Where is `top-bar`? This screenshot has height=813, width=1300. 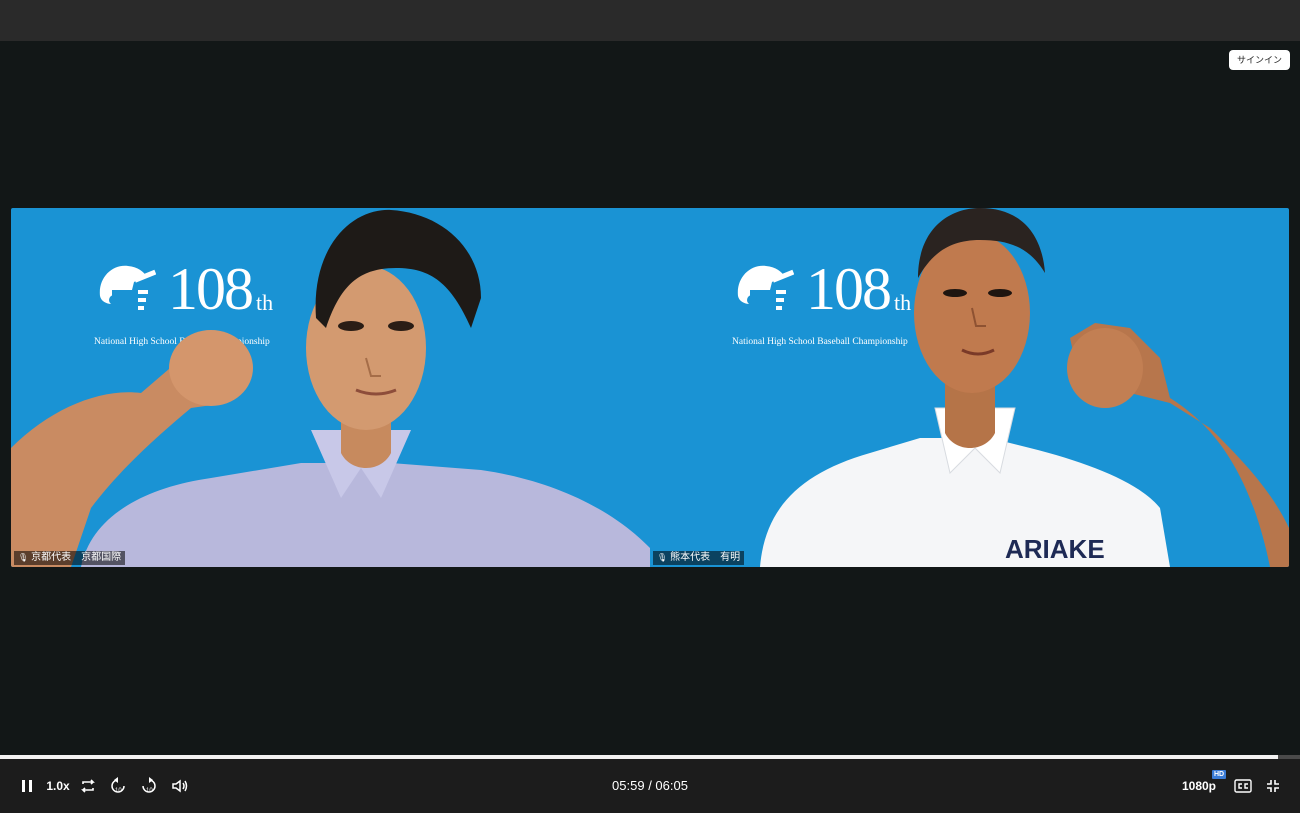 top-bar is located at coordinates (650, 20).